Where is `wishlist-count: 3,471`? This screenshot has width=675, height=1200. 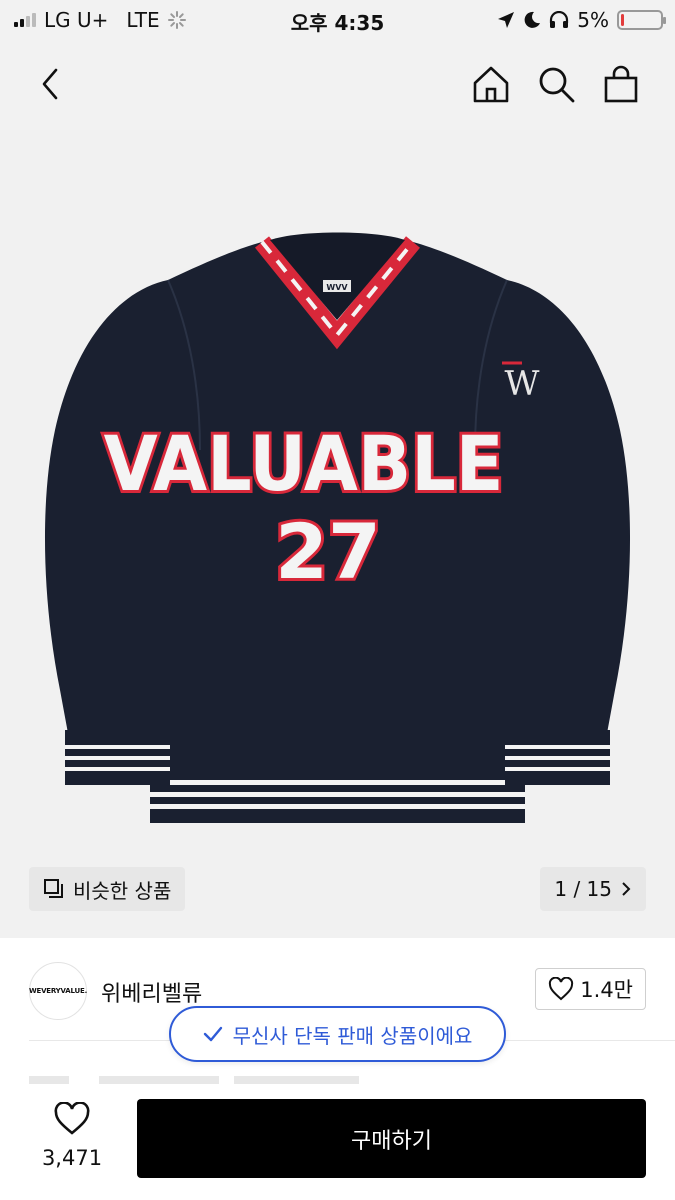 wishlist-count: 3,471 is located at coordinates (72, 1158).